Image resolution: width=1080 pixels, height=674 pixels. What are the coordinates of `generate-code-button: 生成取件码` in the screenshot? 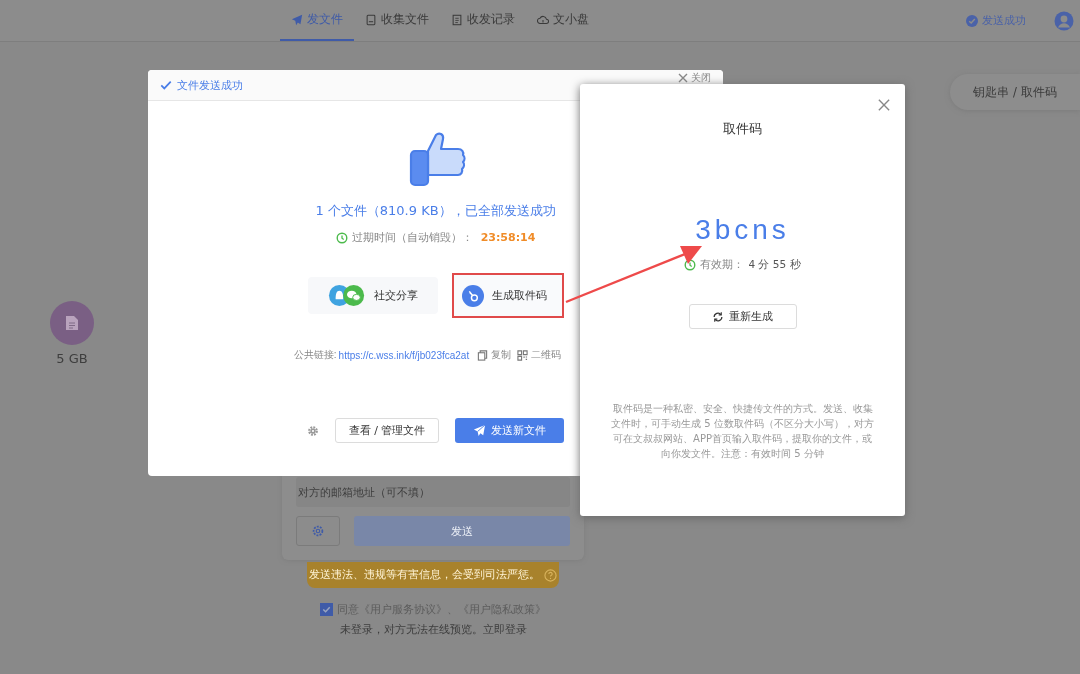 It's located at (507, 295).